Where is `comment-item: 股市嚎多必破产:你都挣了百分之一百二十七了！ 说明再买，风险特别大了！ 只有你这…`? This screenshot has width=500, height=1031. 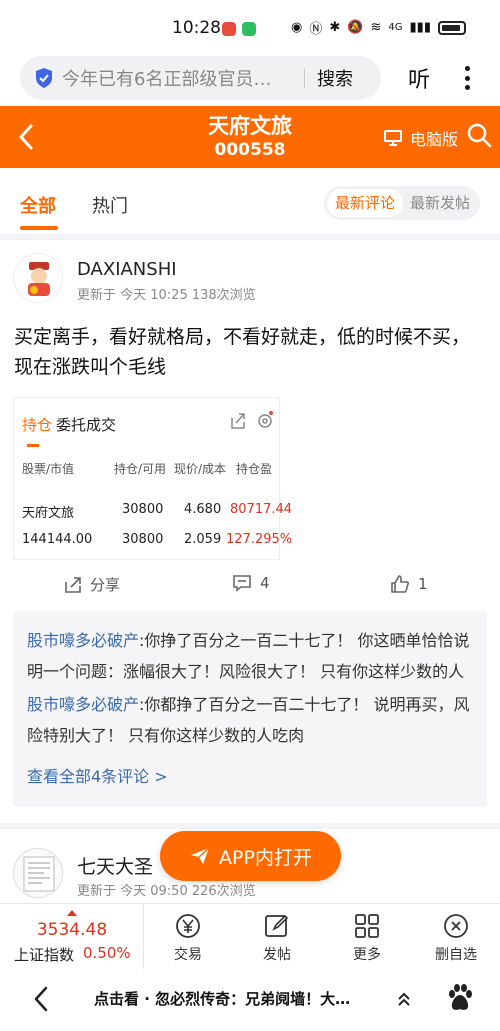
comment-item: 股市嚎多必破产:你都挣了百分之一百二十七了！ 说明再买，风险特别大了！ 只有你这… is located at coordinates (250, 720).